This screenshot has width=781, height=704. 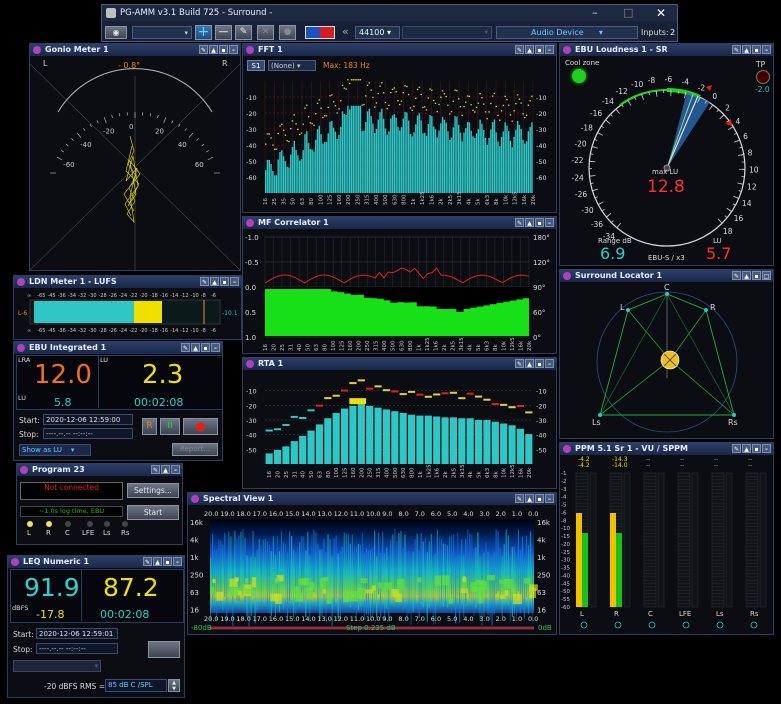 I want to click on collapse-icon: «, so click(x=345, y=31).